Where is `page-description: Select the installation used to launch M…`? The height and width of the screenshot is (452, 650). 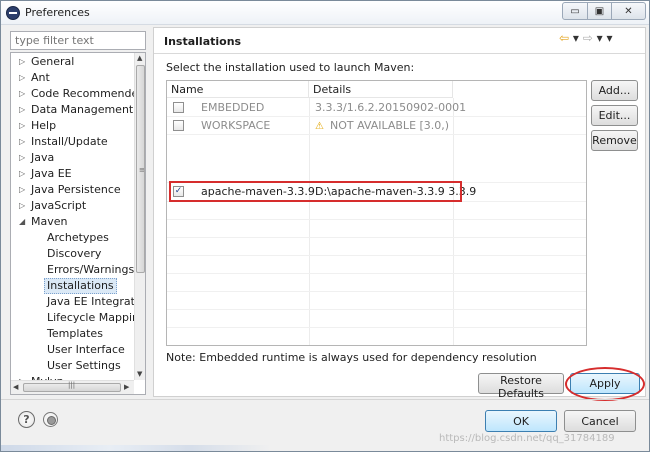
page-description: Select the installation used to launch M… is located at coordinates (290, 67).